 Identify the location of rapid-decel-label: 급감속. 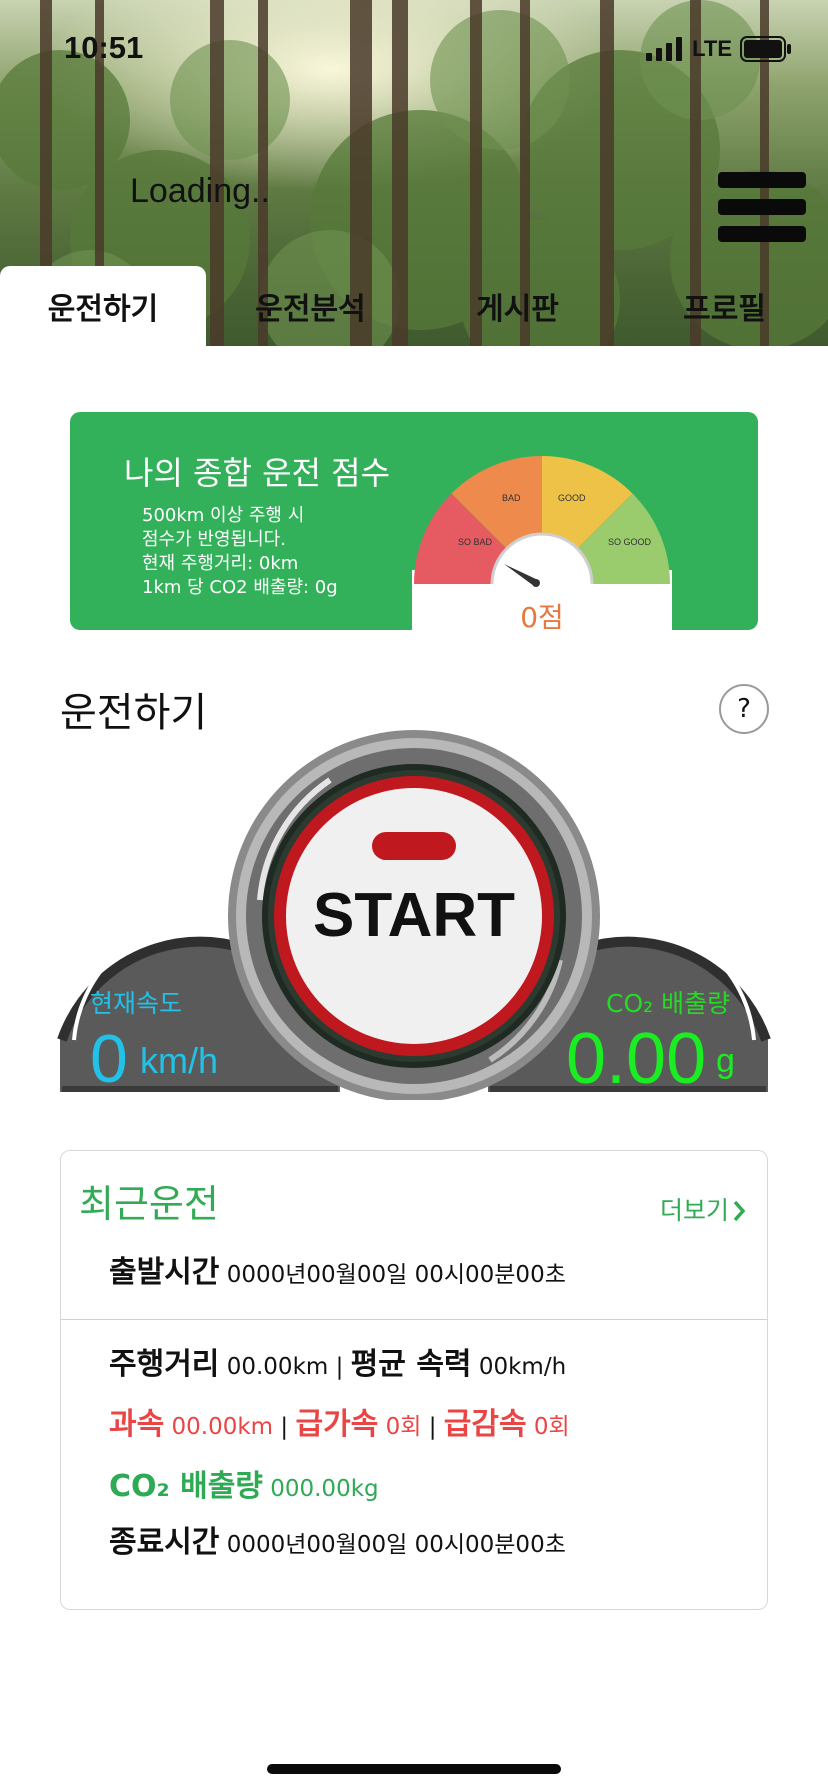
(485, 1424).